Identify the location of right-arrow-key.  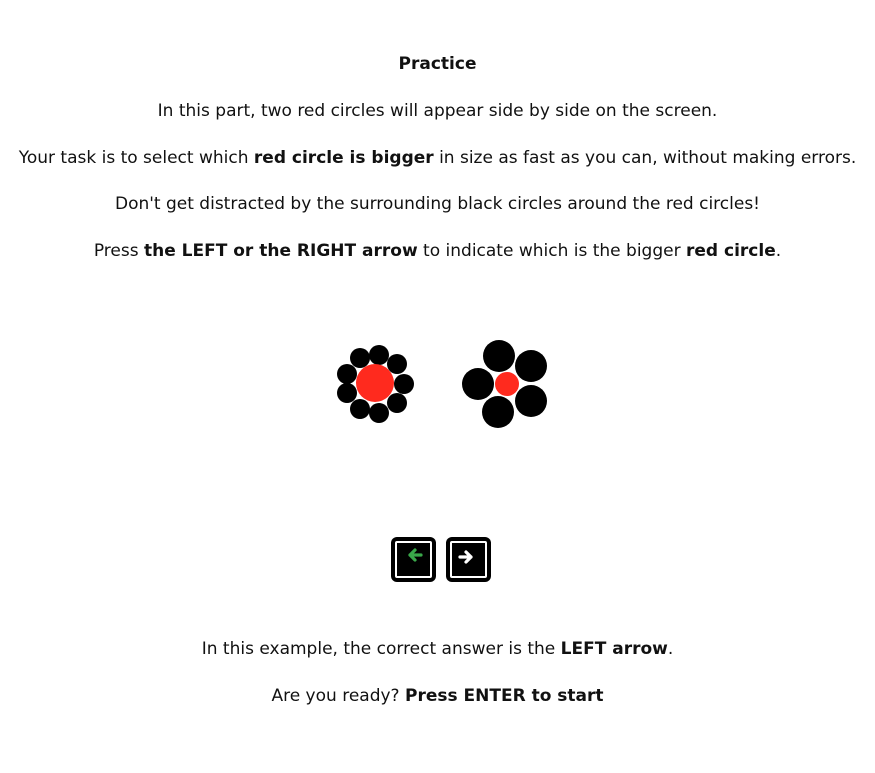
(468, 559).